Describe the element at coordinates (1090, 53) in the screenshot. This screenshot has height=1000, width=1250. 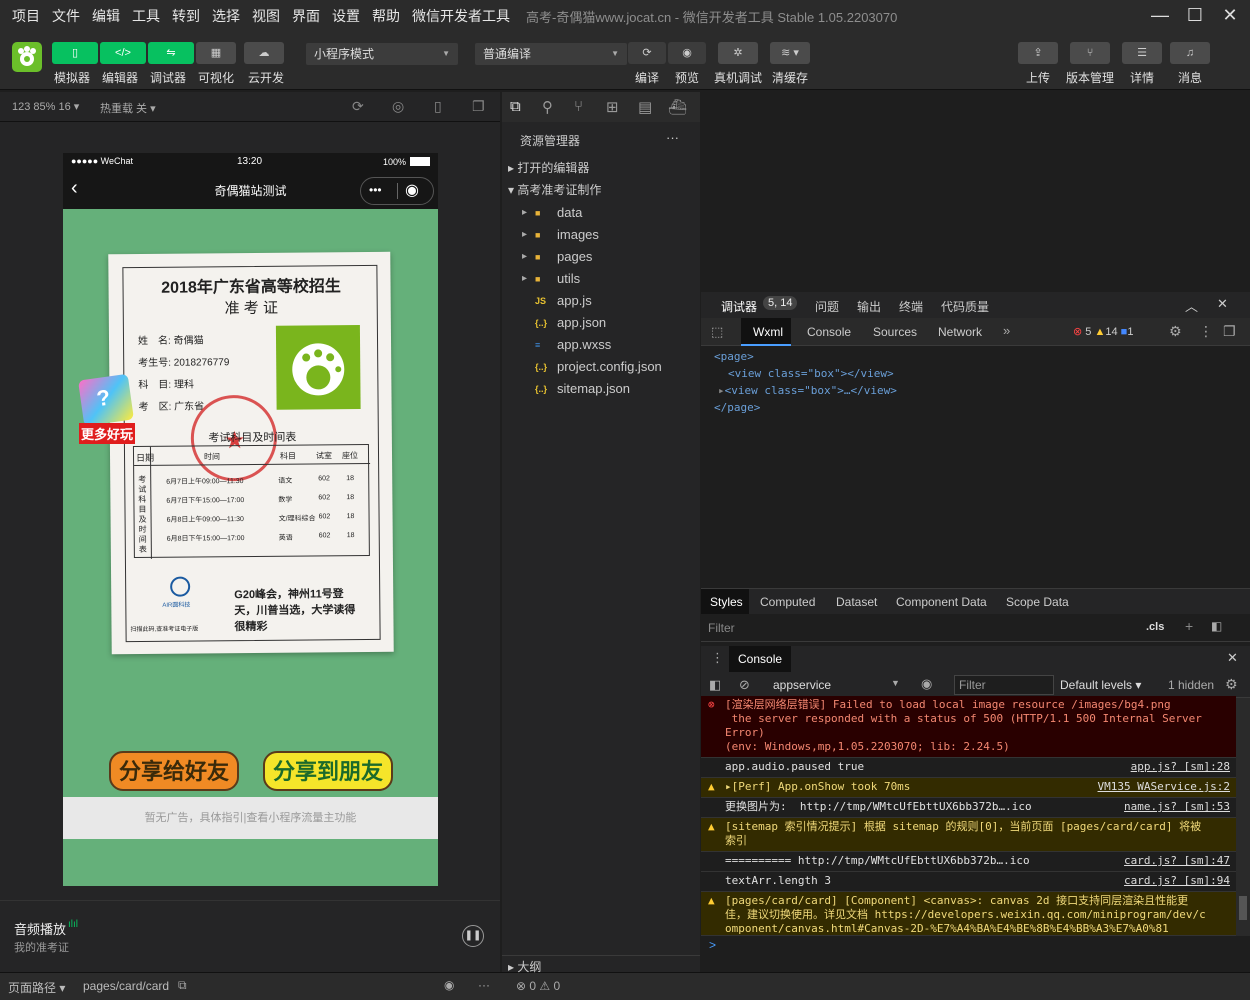
I see `version-button: ⑂` at that location.